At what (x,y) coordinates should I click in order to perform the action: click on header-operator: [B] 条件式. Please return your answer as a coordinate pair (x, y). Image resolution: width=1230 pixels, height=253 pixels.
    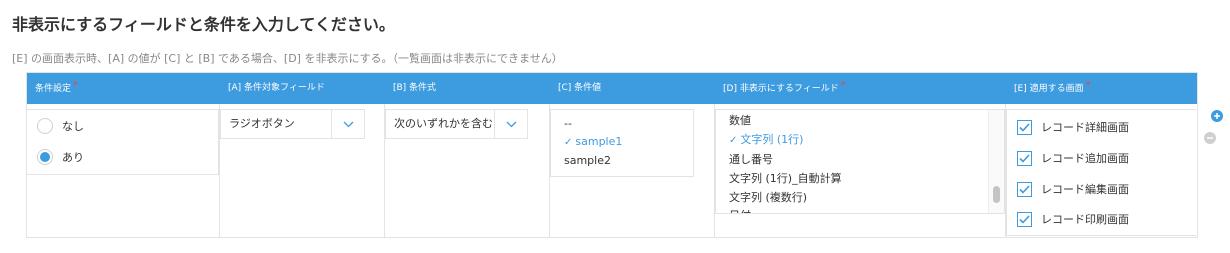
    Looking at the image, I should click on (415, 88).